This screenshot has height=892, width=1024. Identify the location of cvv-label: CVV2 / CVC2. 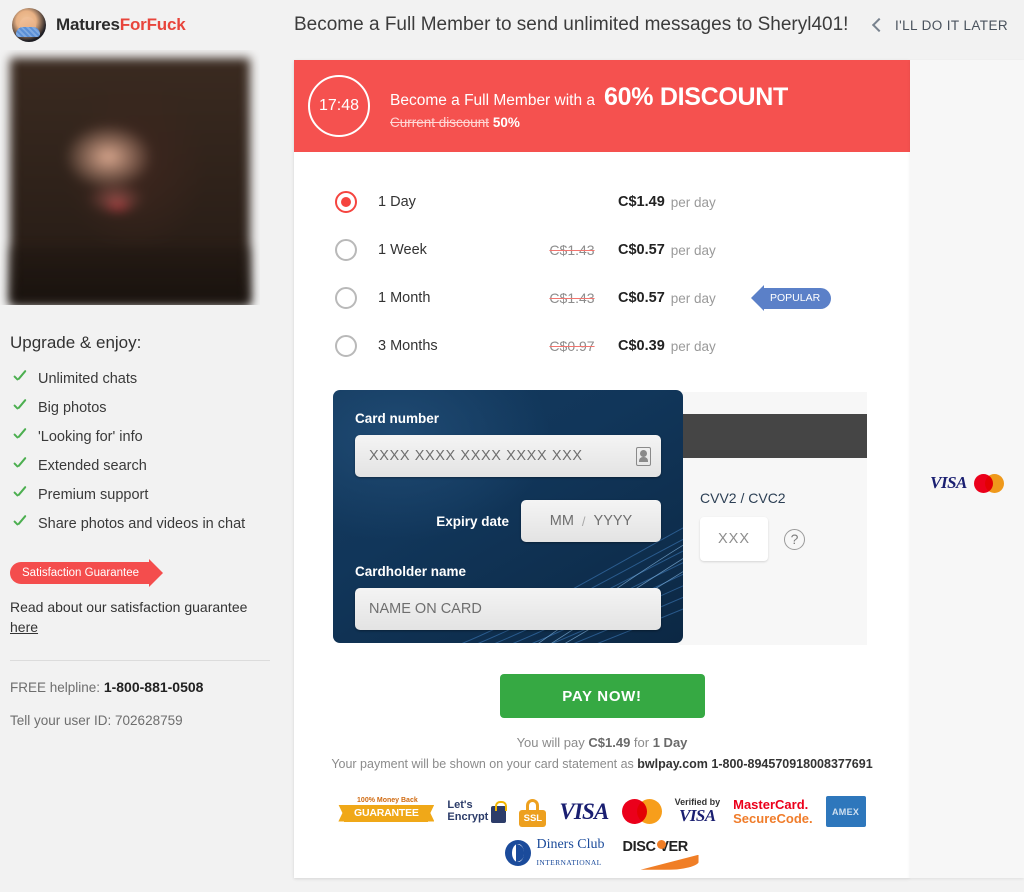
(743, 498).